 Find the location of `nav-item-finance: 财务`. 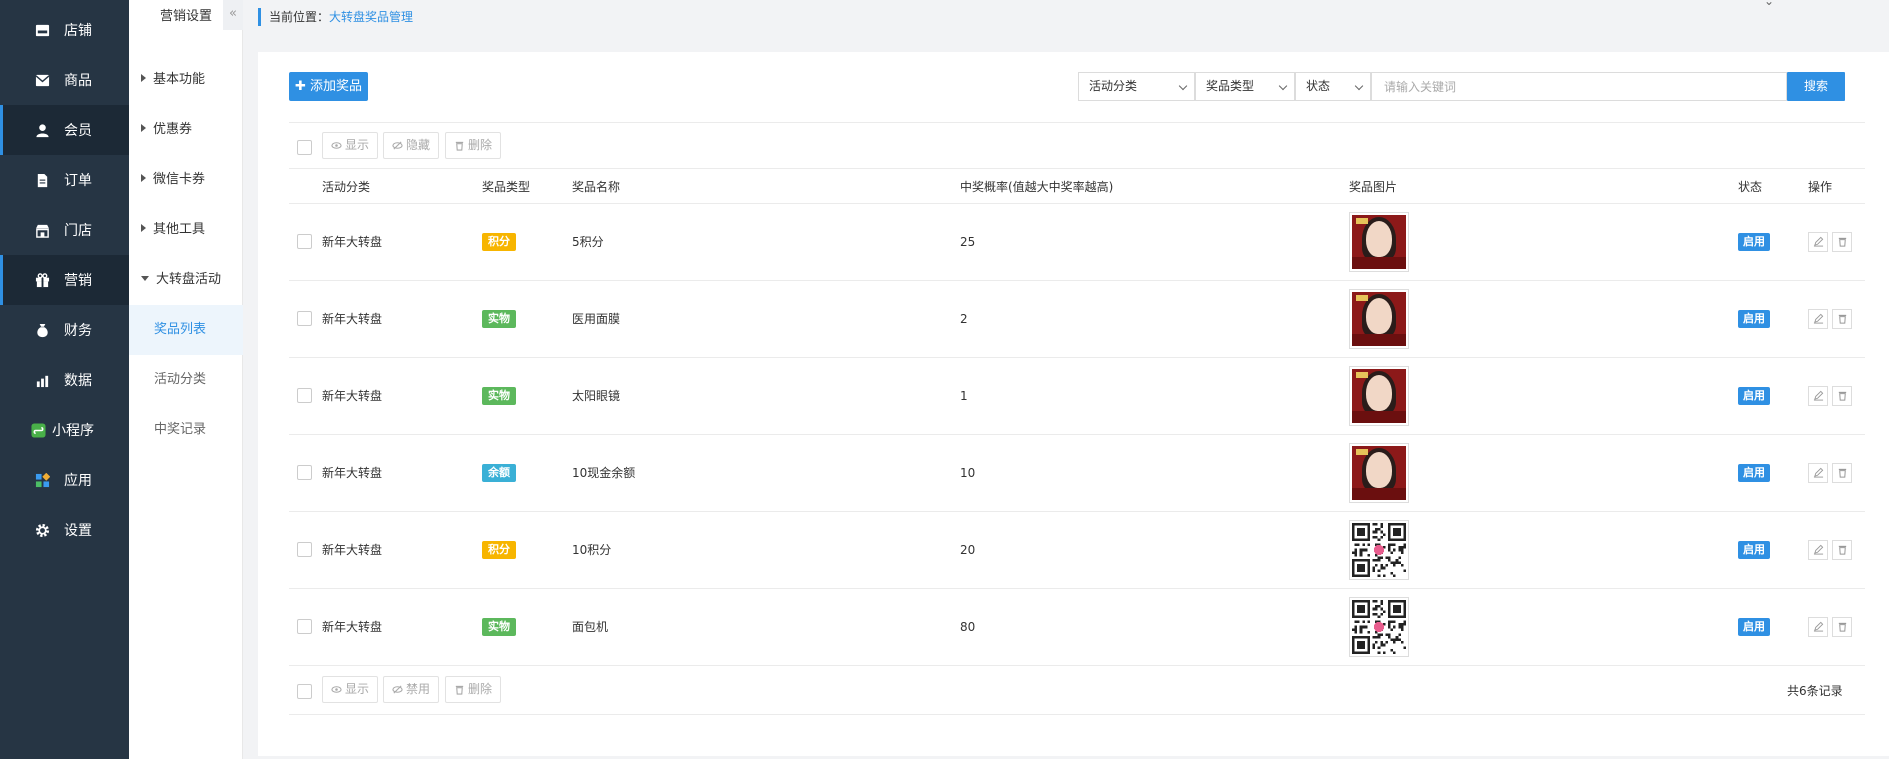

nav-item-finance: 财务 is located at coordinates (64, 330).